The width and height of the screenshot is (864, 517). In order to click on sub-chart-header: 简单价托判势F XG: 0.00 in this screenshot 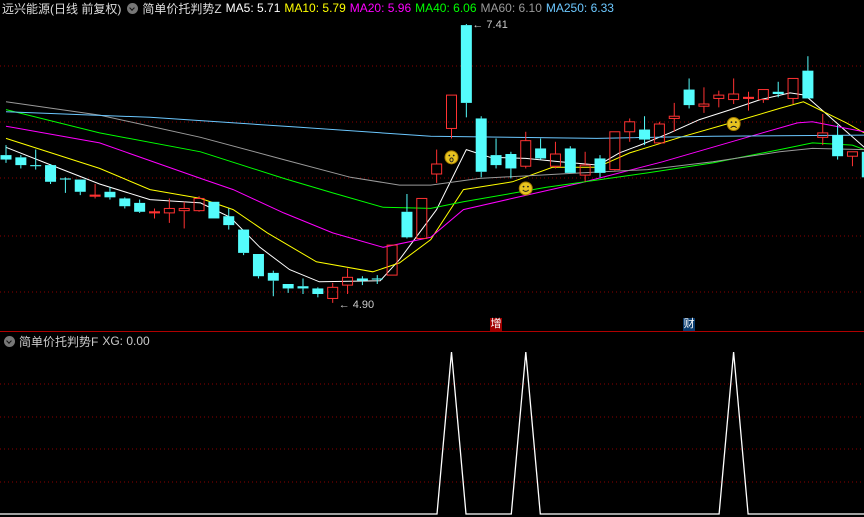, I will do `click(76, 341)`.